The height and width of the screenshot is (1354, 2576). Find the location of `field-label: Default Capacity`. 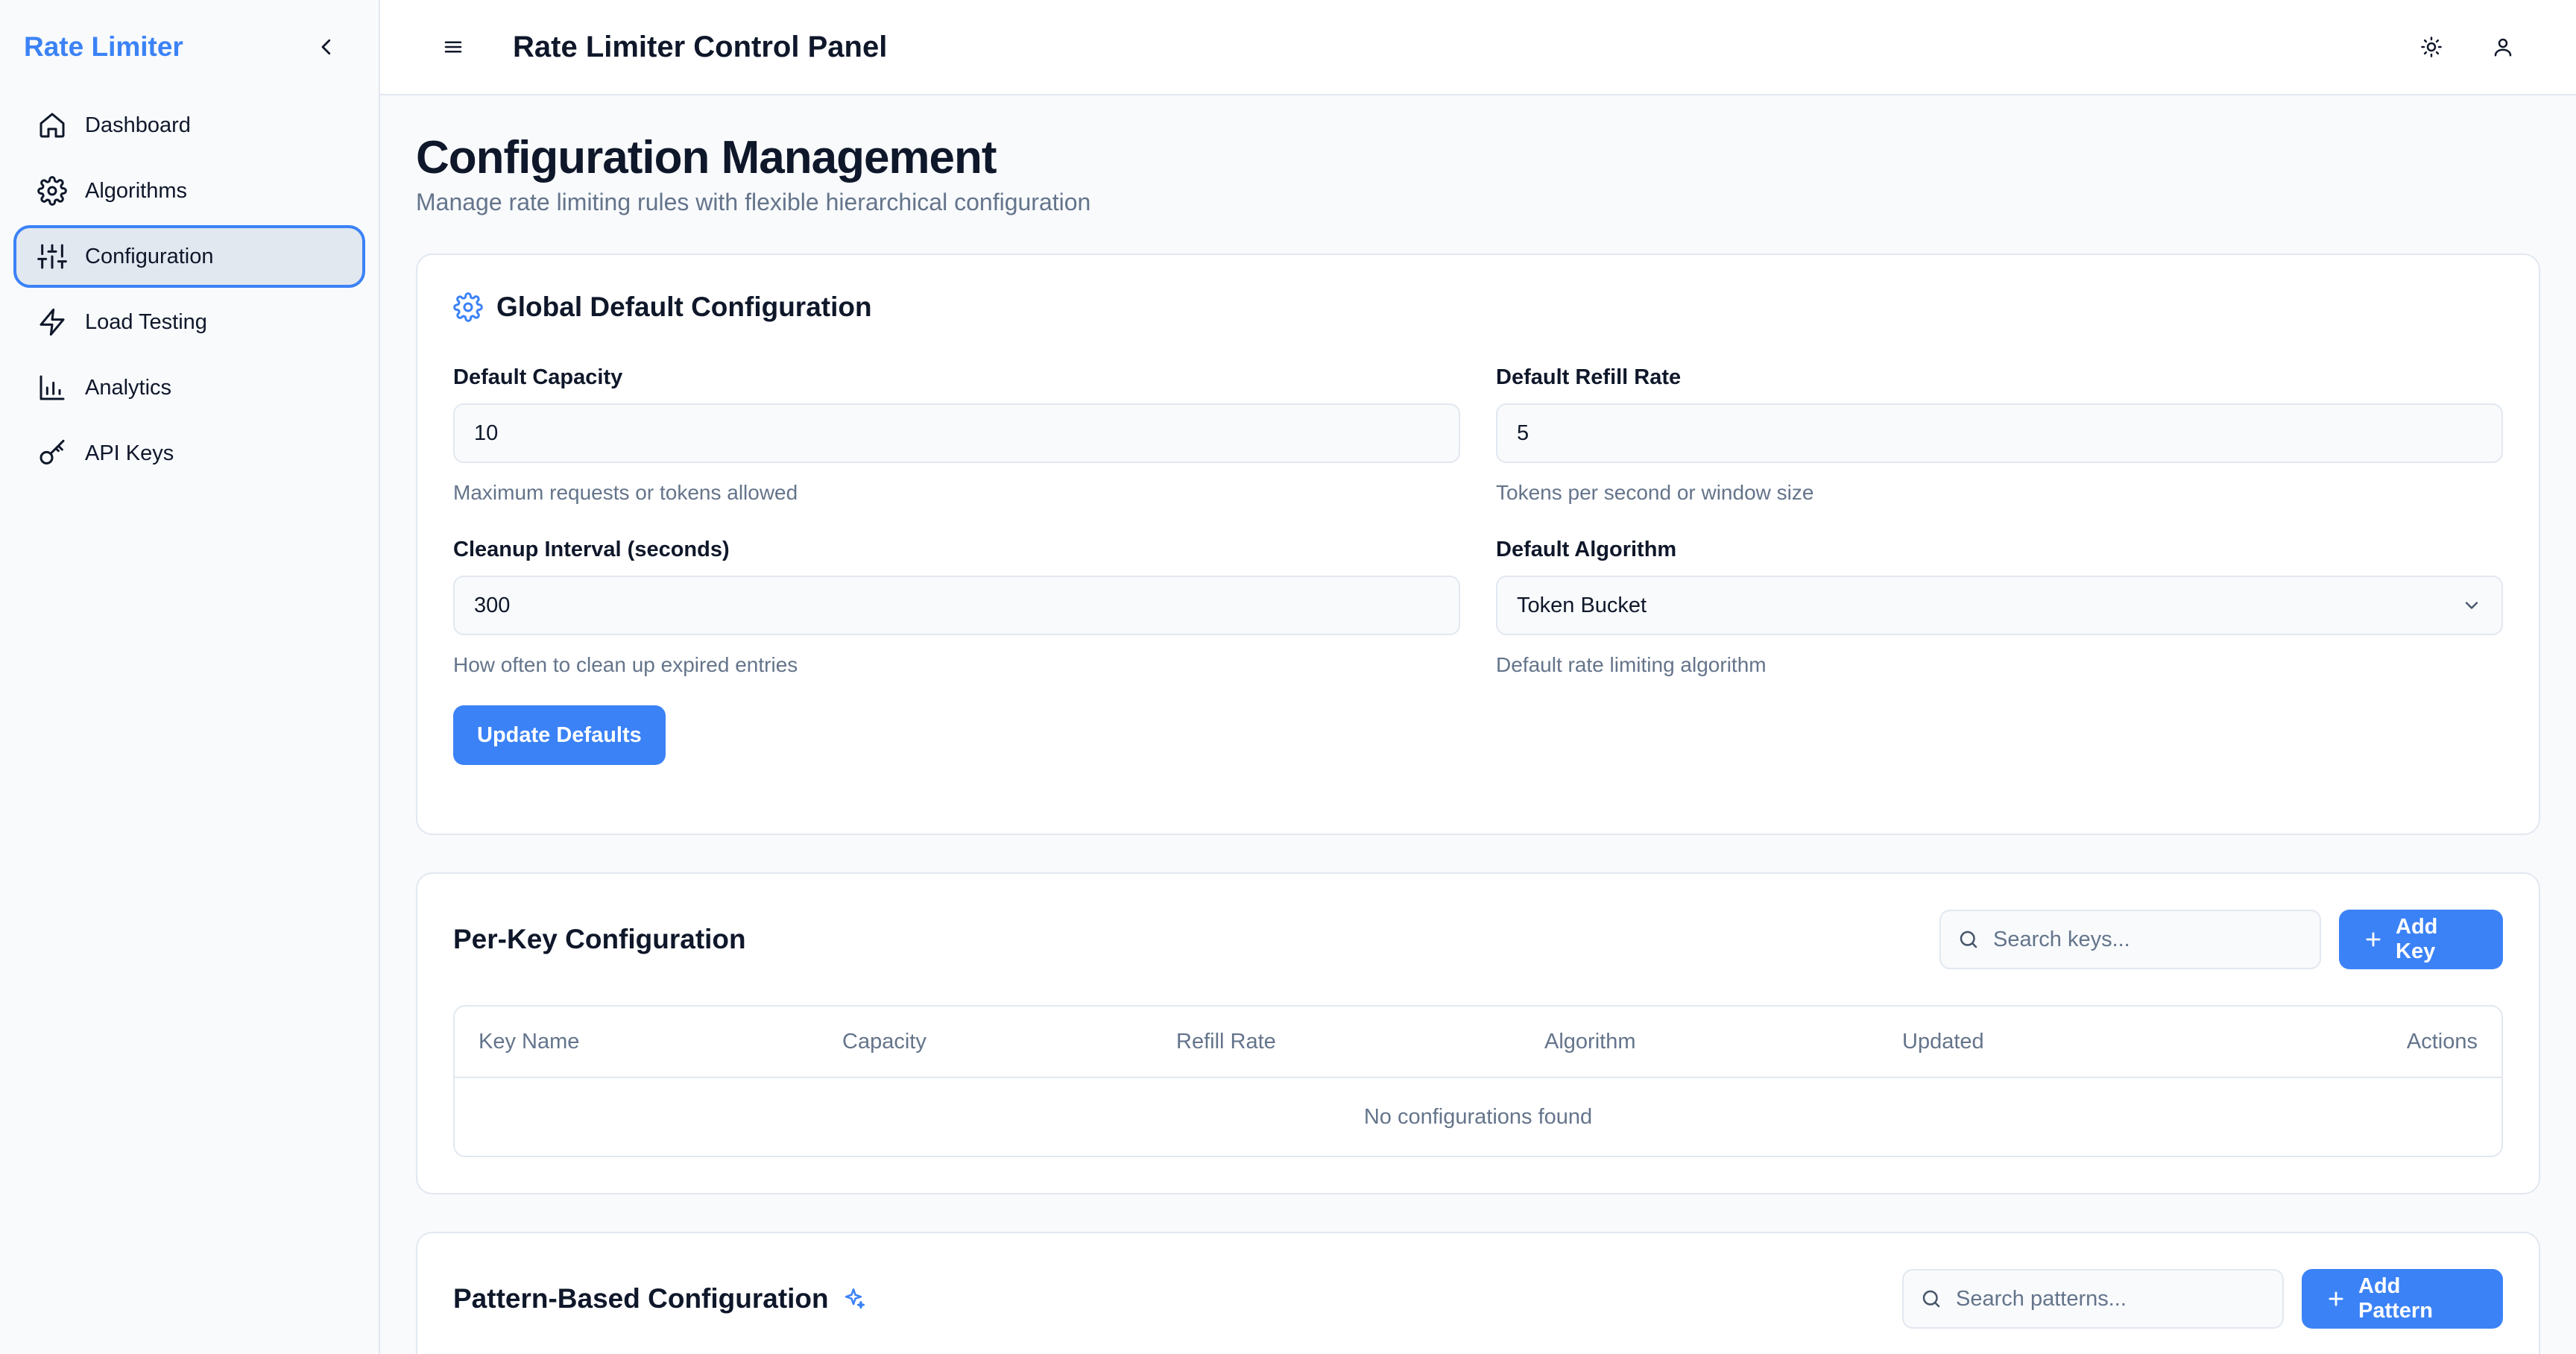

field-label: Default Capacity is located at coordinates (538, 377).